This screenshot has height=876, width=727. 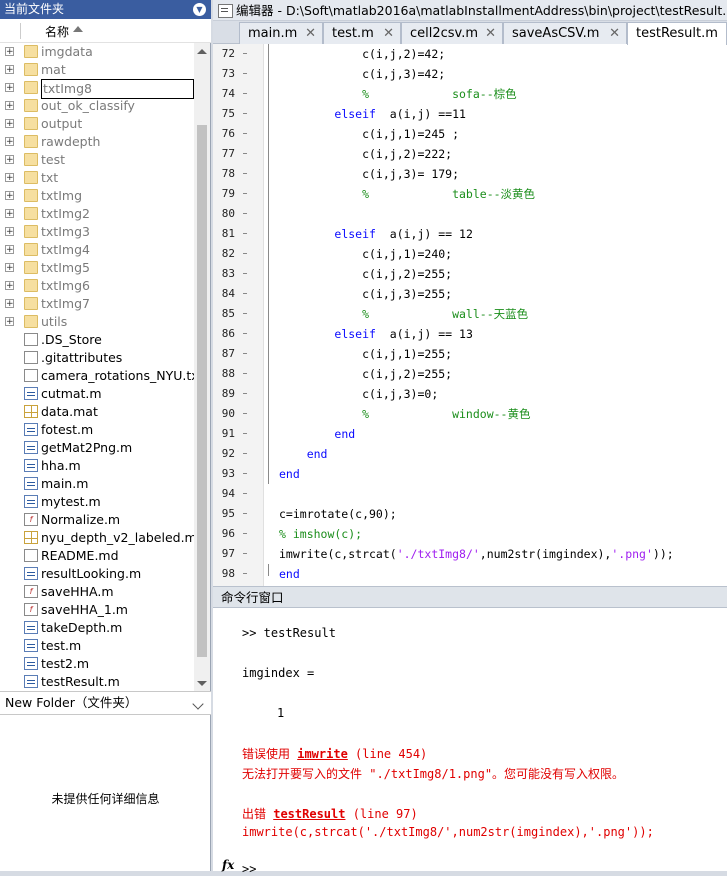 What do you see at coordinates (452, 33) in the screenshot?
I see `tab-cell2csv: cell2csv.m ✕` at bounding box center [452, 33].